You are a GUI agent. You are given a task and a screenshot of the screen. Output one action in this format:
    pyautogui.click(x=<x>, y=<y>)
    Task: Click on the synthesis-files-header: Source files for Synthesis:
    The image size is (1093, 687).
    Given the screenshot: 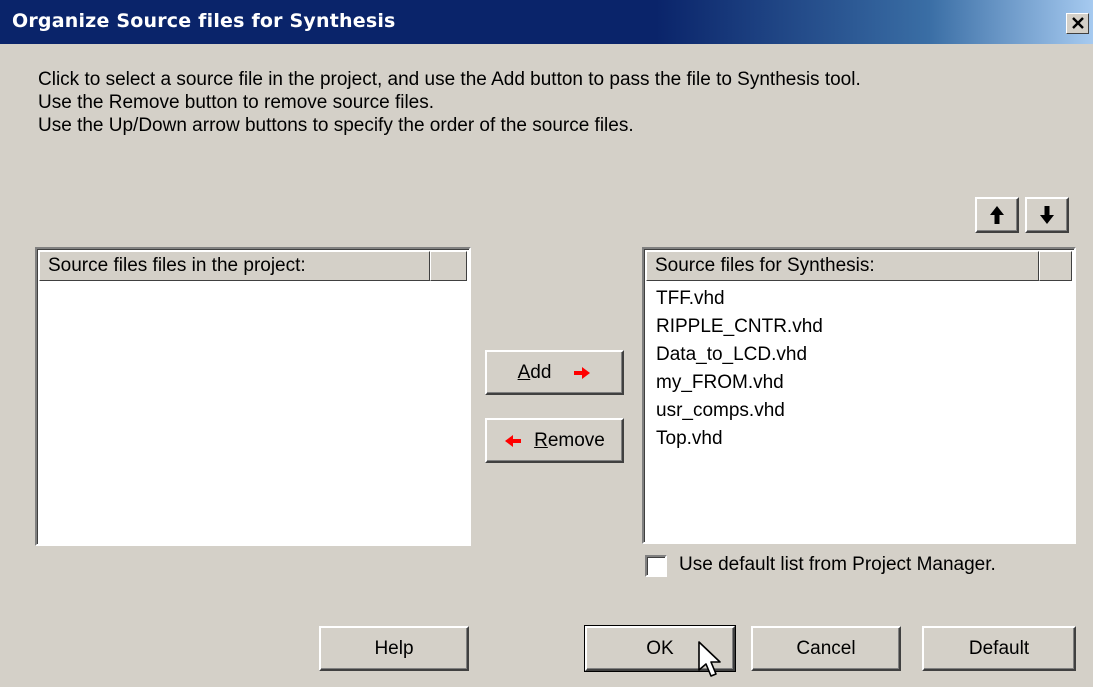 What is the action you would take?
    pyautogui.click(x=842, y=266)
    